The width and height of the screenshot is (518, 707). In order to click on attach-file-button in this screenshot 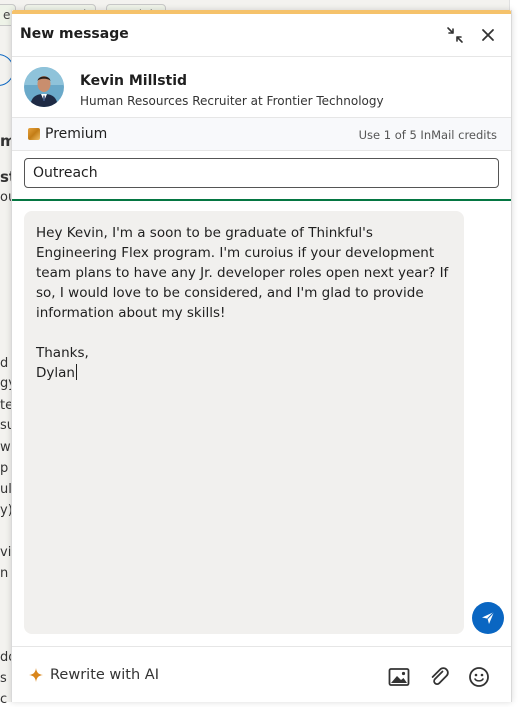, I will do `click(439, 677)`.